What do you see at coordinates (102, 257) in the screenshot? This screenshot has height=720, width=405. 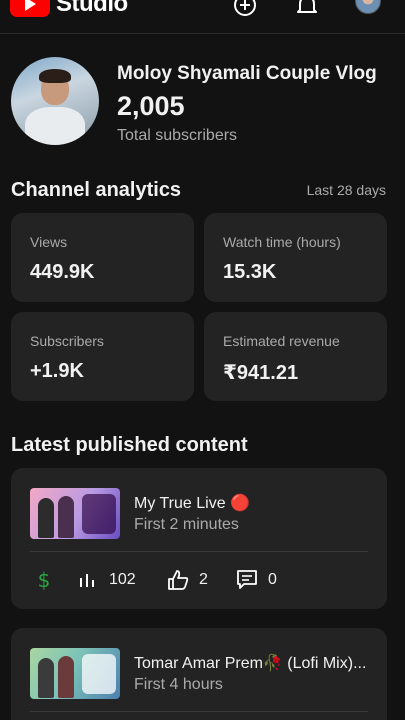 I see `stat-card-views: Views 449.9K` at bounding box center [102, 257].